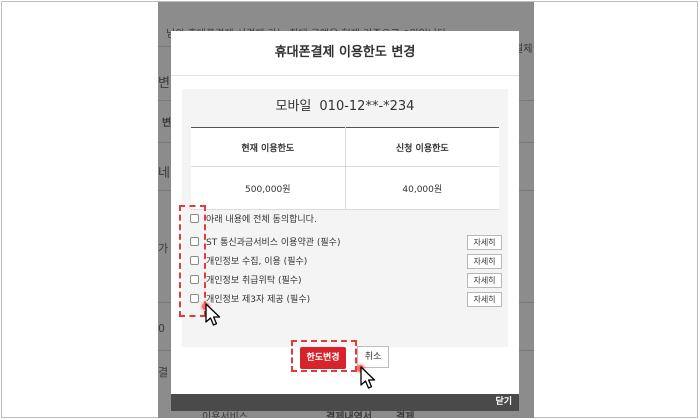  I want to click on phone-label: 모바일, so click(293, 106).